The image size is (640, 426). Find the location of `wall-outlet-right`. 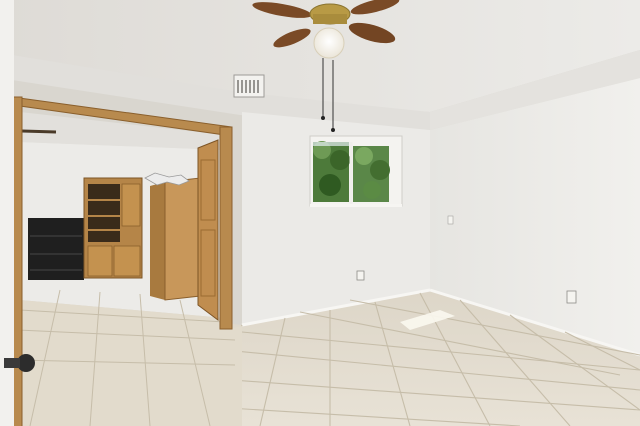

wall-outlet-right is located at coordinates (571, 297).